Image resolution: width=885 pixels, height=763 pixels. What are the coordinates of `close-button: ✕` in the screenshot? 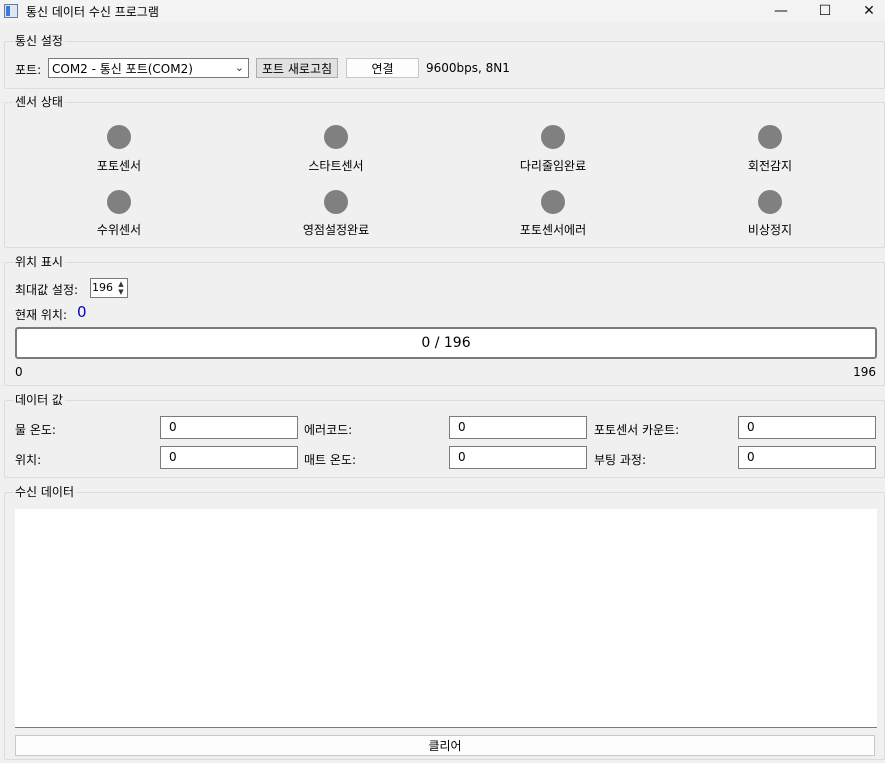 It's located at (867, 11).